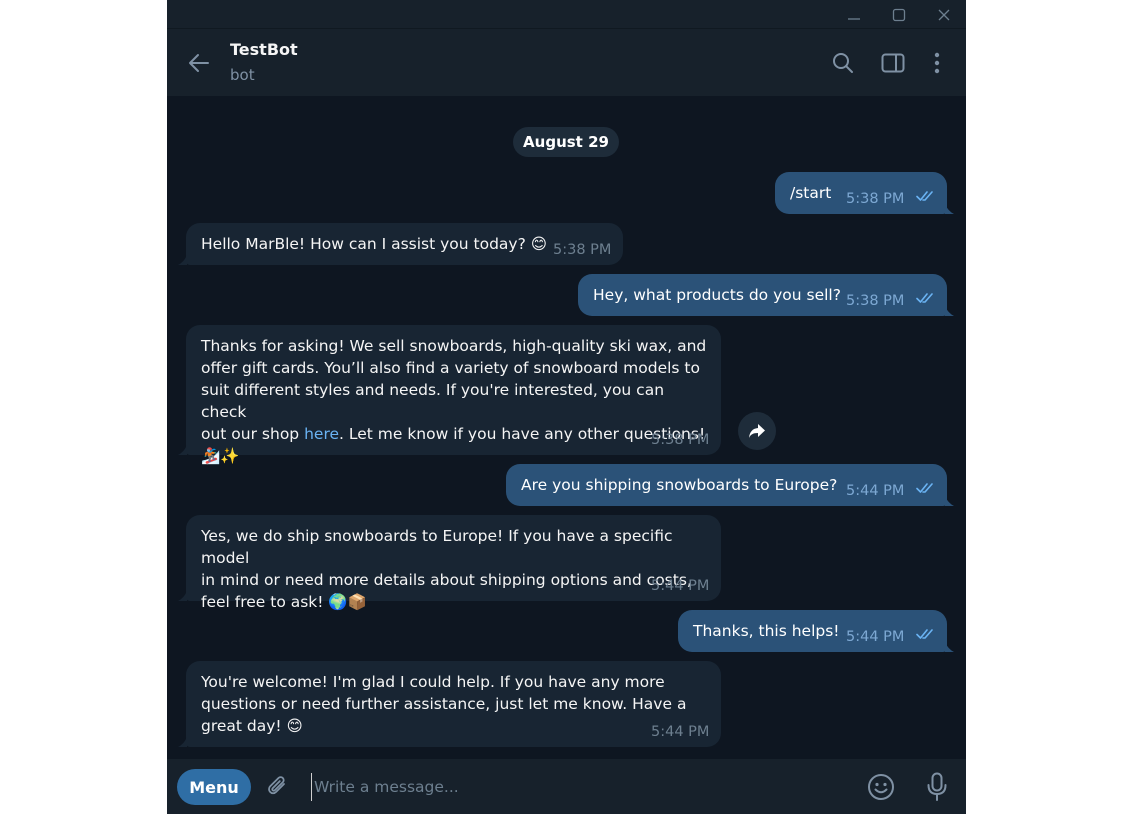 The height and width of the screenshot is (814, 1134). I want to click on window-titlebar, so click(566, 14).